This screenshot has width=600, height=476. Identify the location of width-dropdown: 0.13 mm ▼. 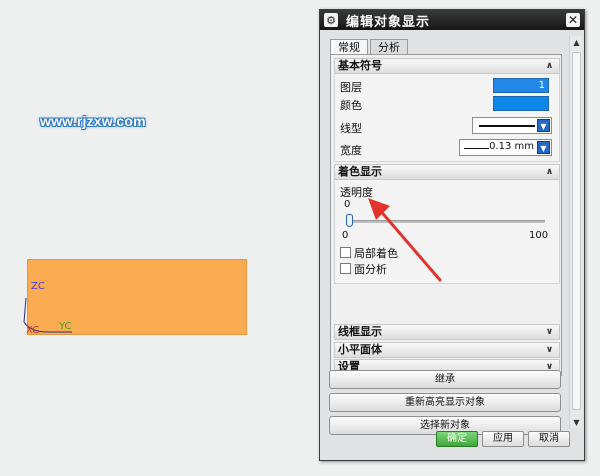
(505, 147).